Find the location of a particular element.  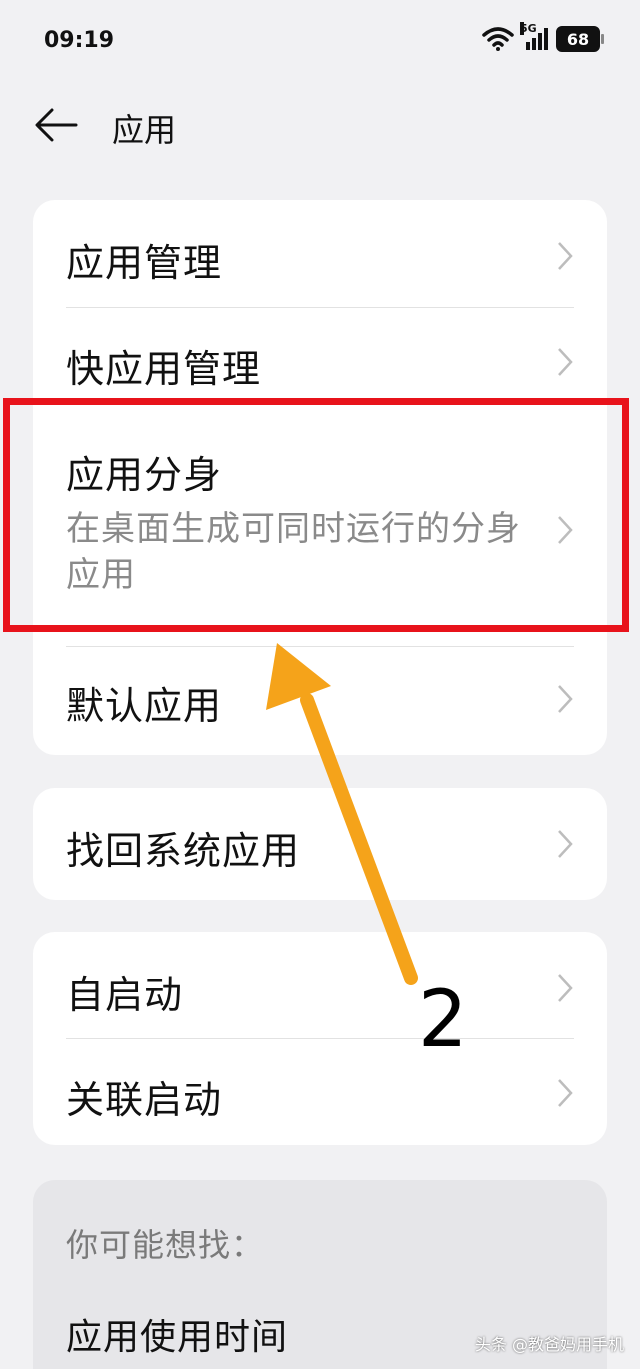

menu-item-label: 找回系统应用 is located at coordinates (183, 851).